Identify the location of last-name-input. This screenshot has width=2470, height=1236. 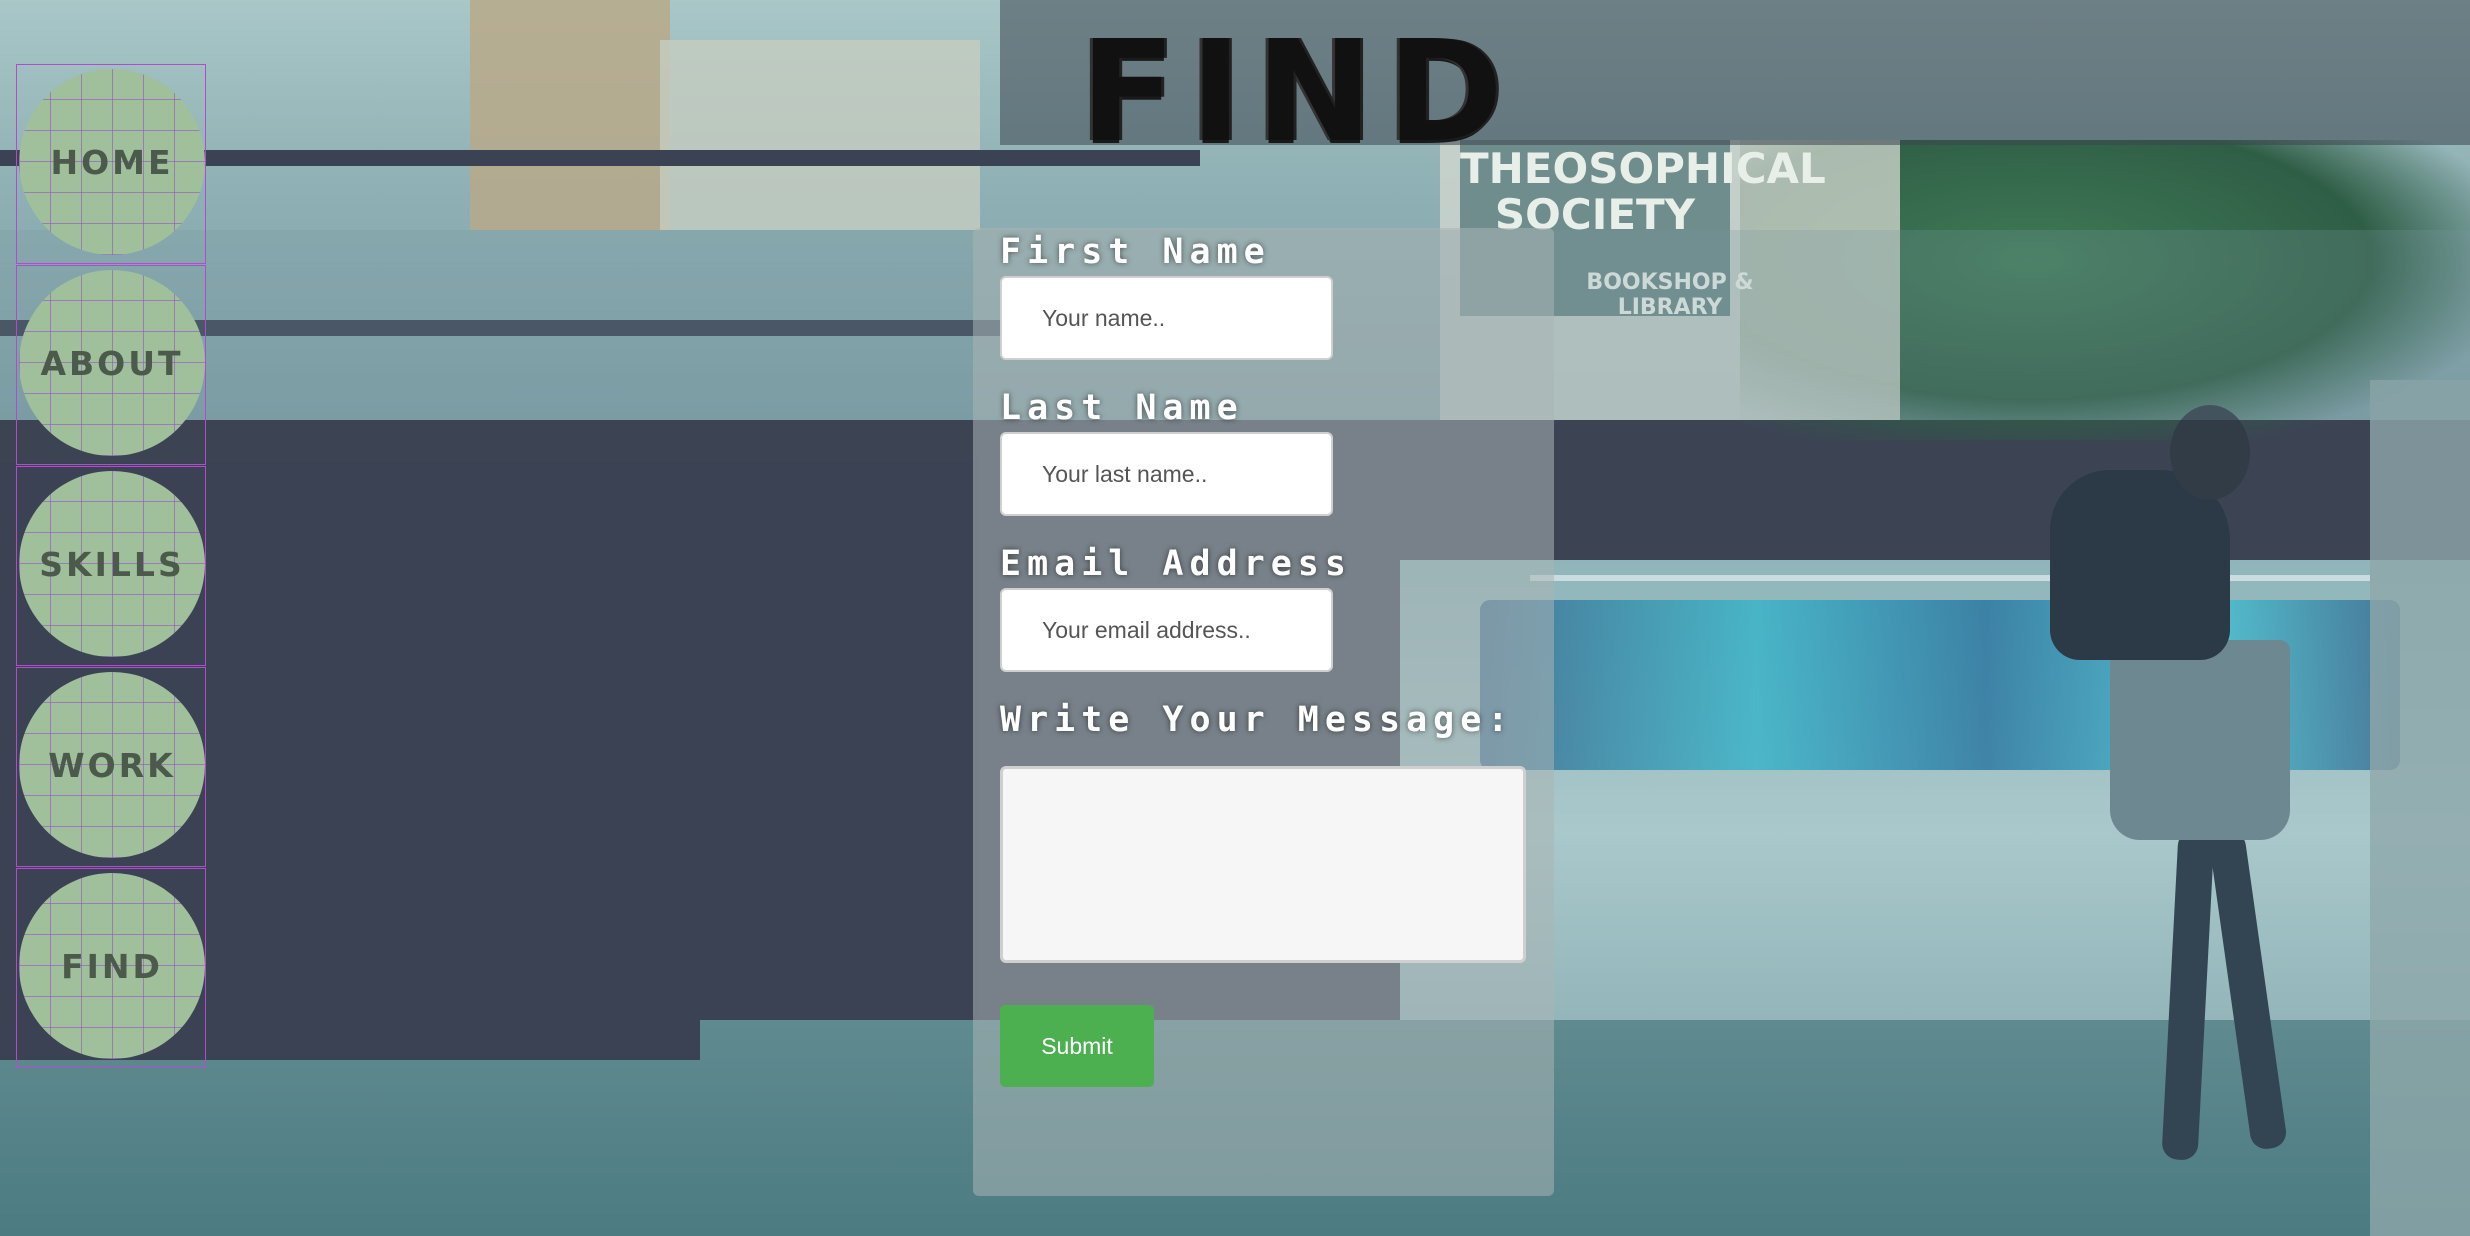
(1166, 474).